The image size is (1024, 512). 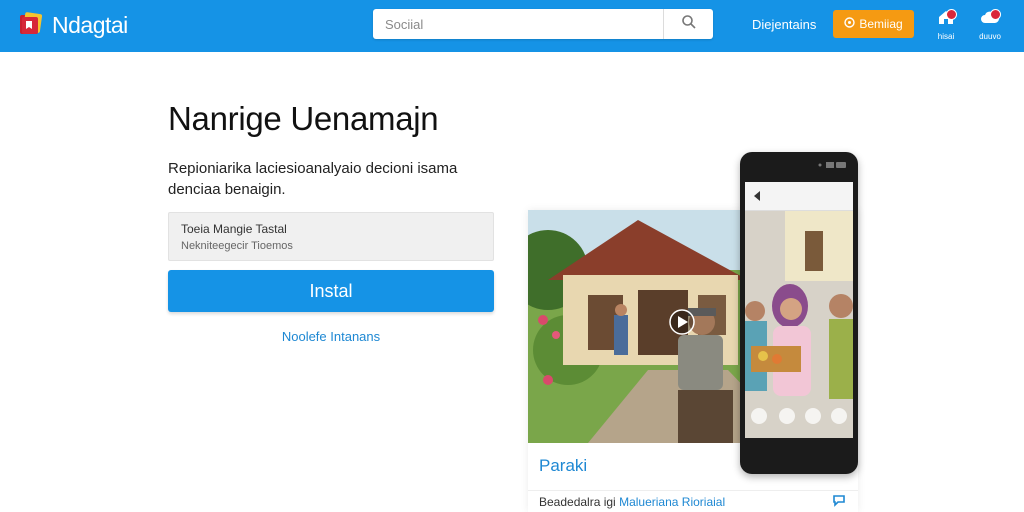 What do you see at coordinates (672, 502) in the screenshot?
I see `card-footer-link: Malueriana Rioriaial` at bounding box center [672, 502].